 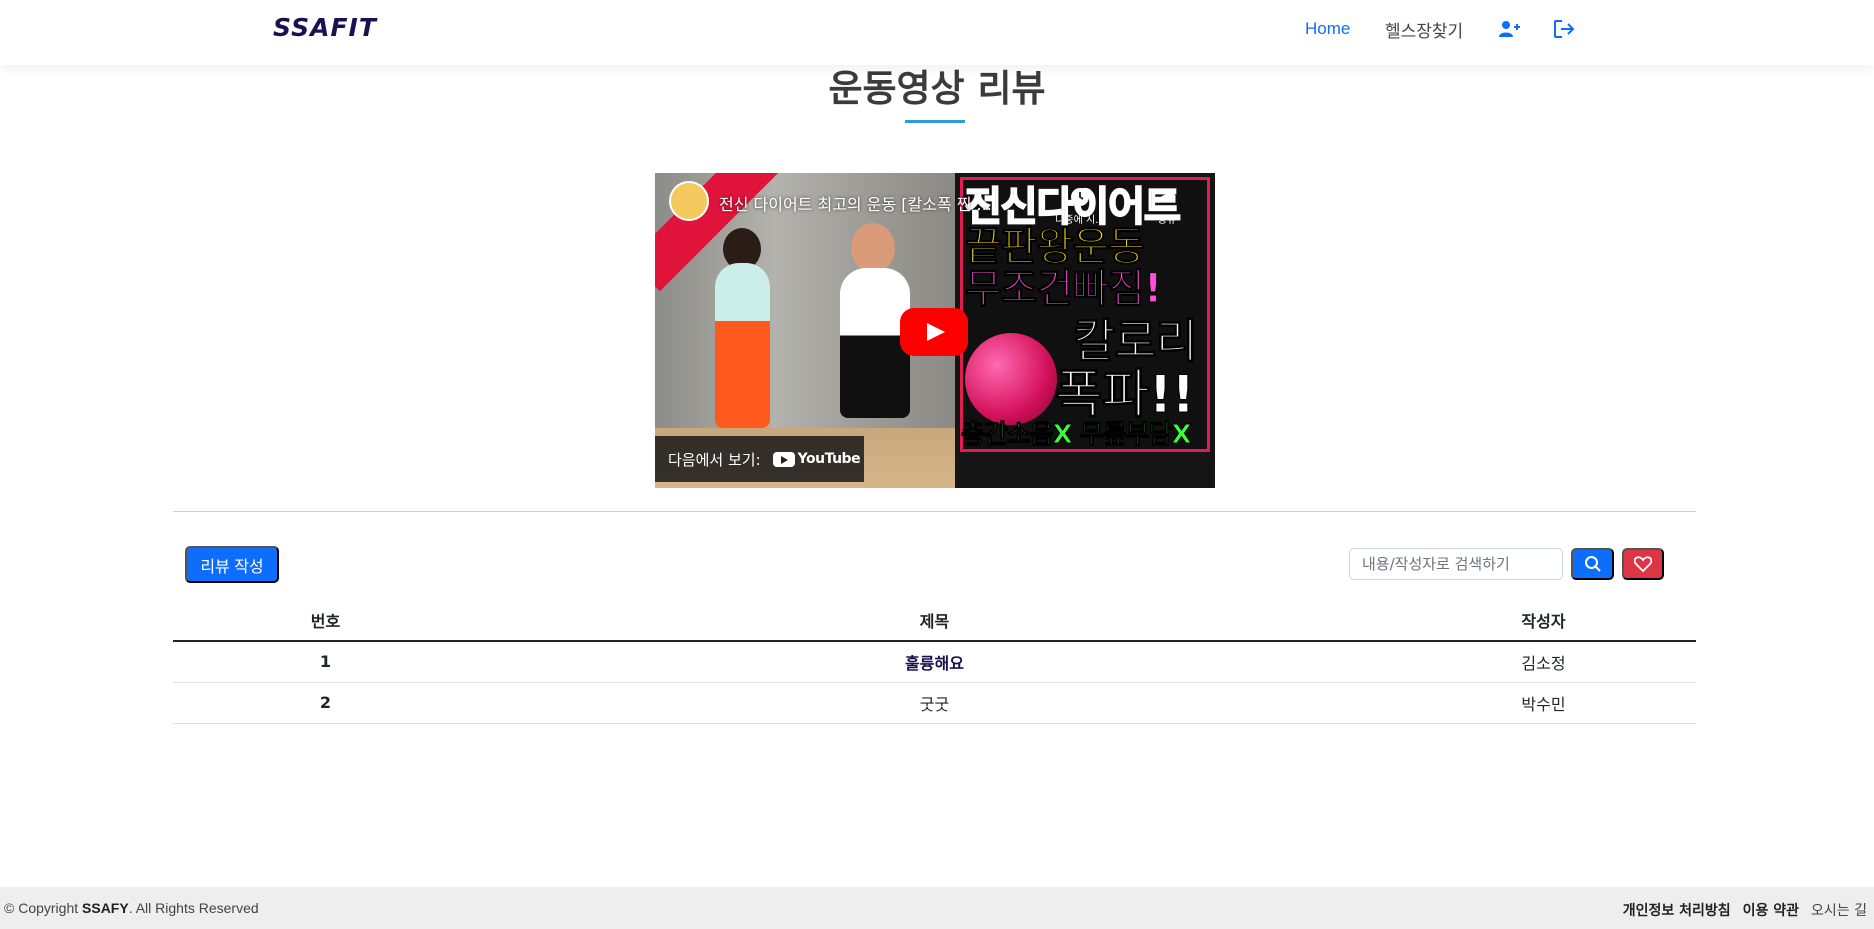 I want to click on copyright-suffix: . All Rights Reserved, so click(x=193, y=908).